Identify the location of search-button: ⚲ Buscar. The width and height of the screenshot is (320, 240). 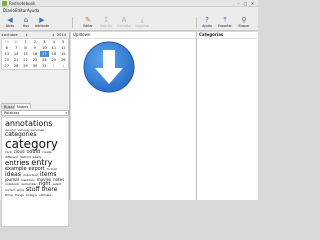
(244, 22).